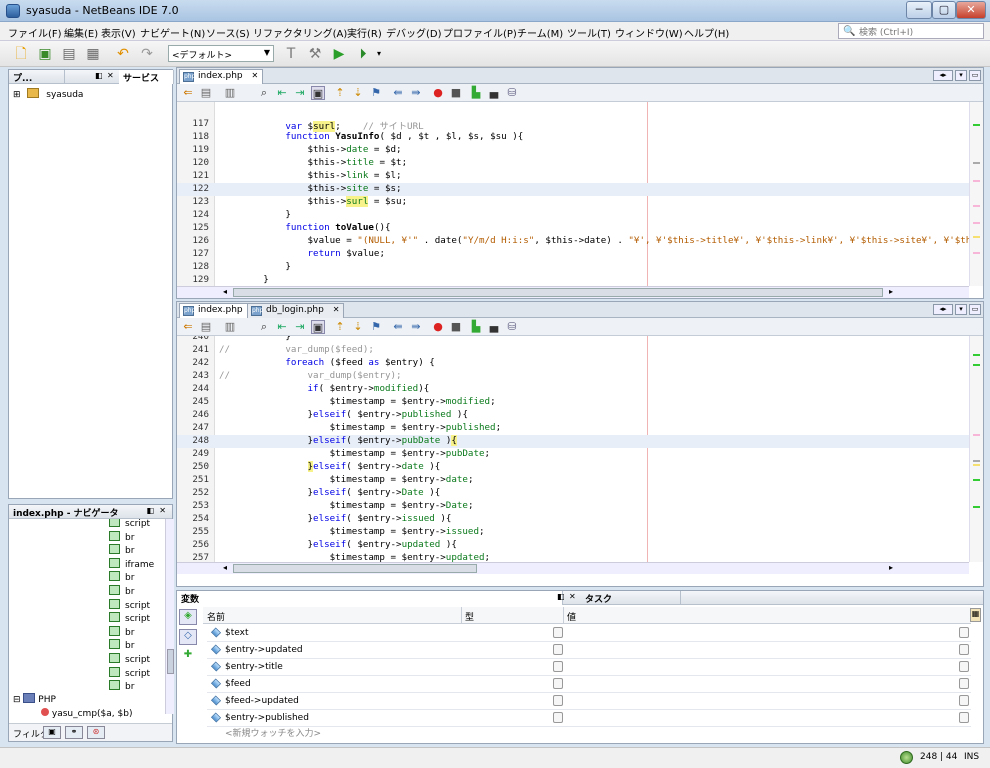 The image size is (990, 768). What do you see at coordinates (96, 732) in the screenshot?
I see `filter-static-icon: ⊛` at bounding box center [96, 732].